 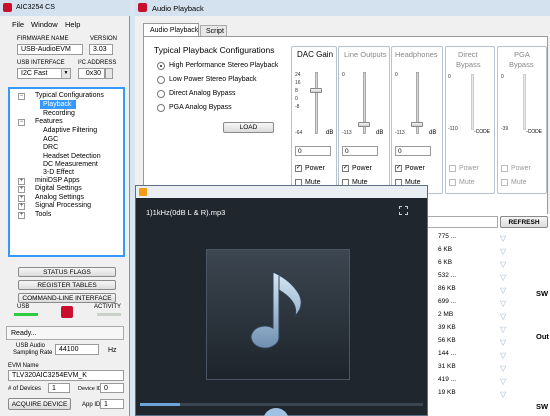 What do you see at coordinates (59, 197) in the screenshot?
I see `tree-item-analog-settings: Analog Settings` at bounding box center [59, 197].